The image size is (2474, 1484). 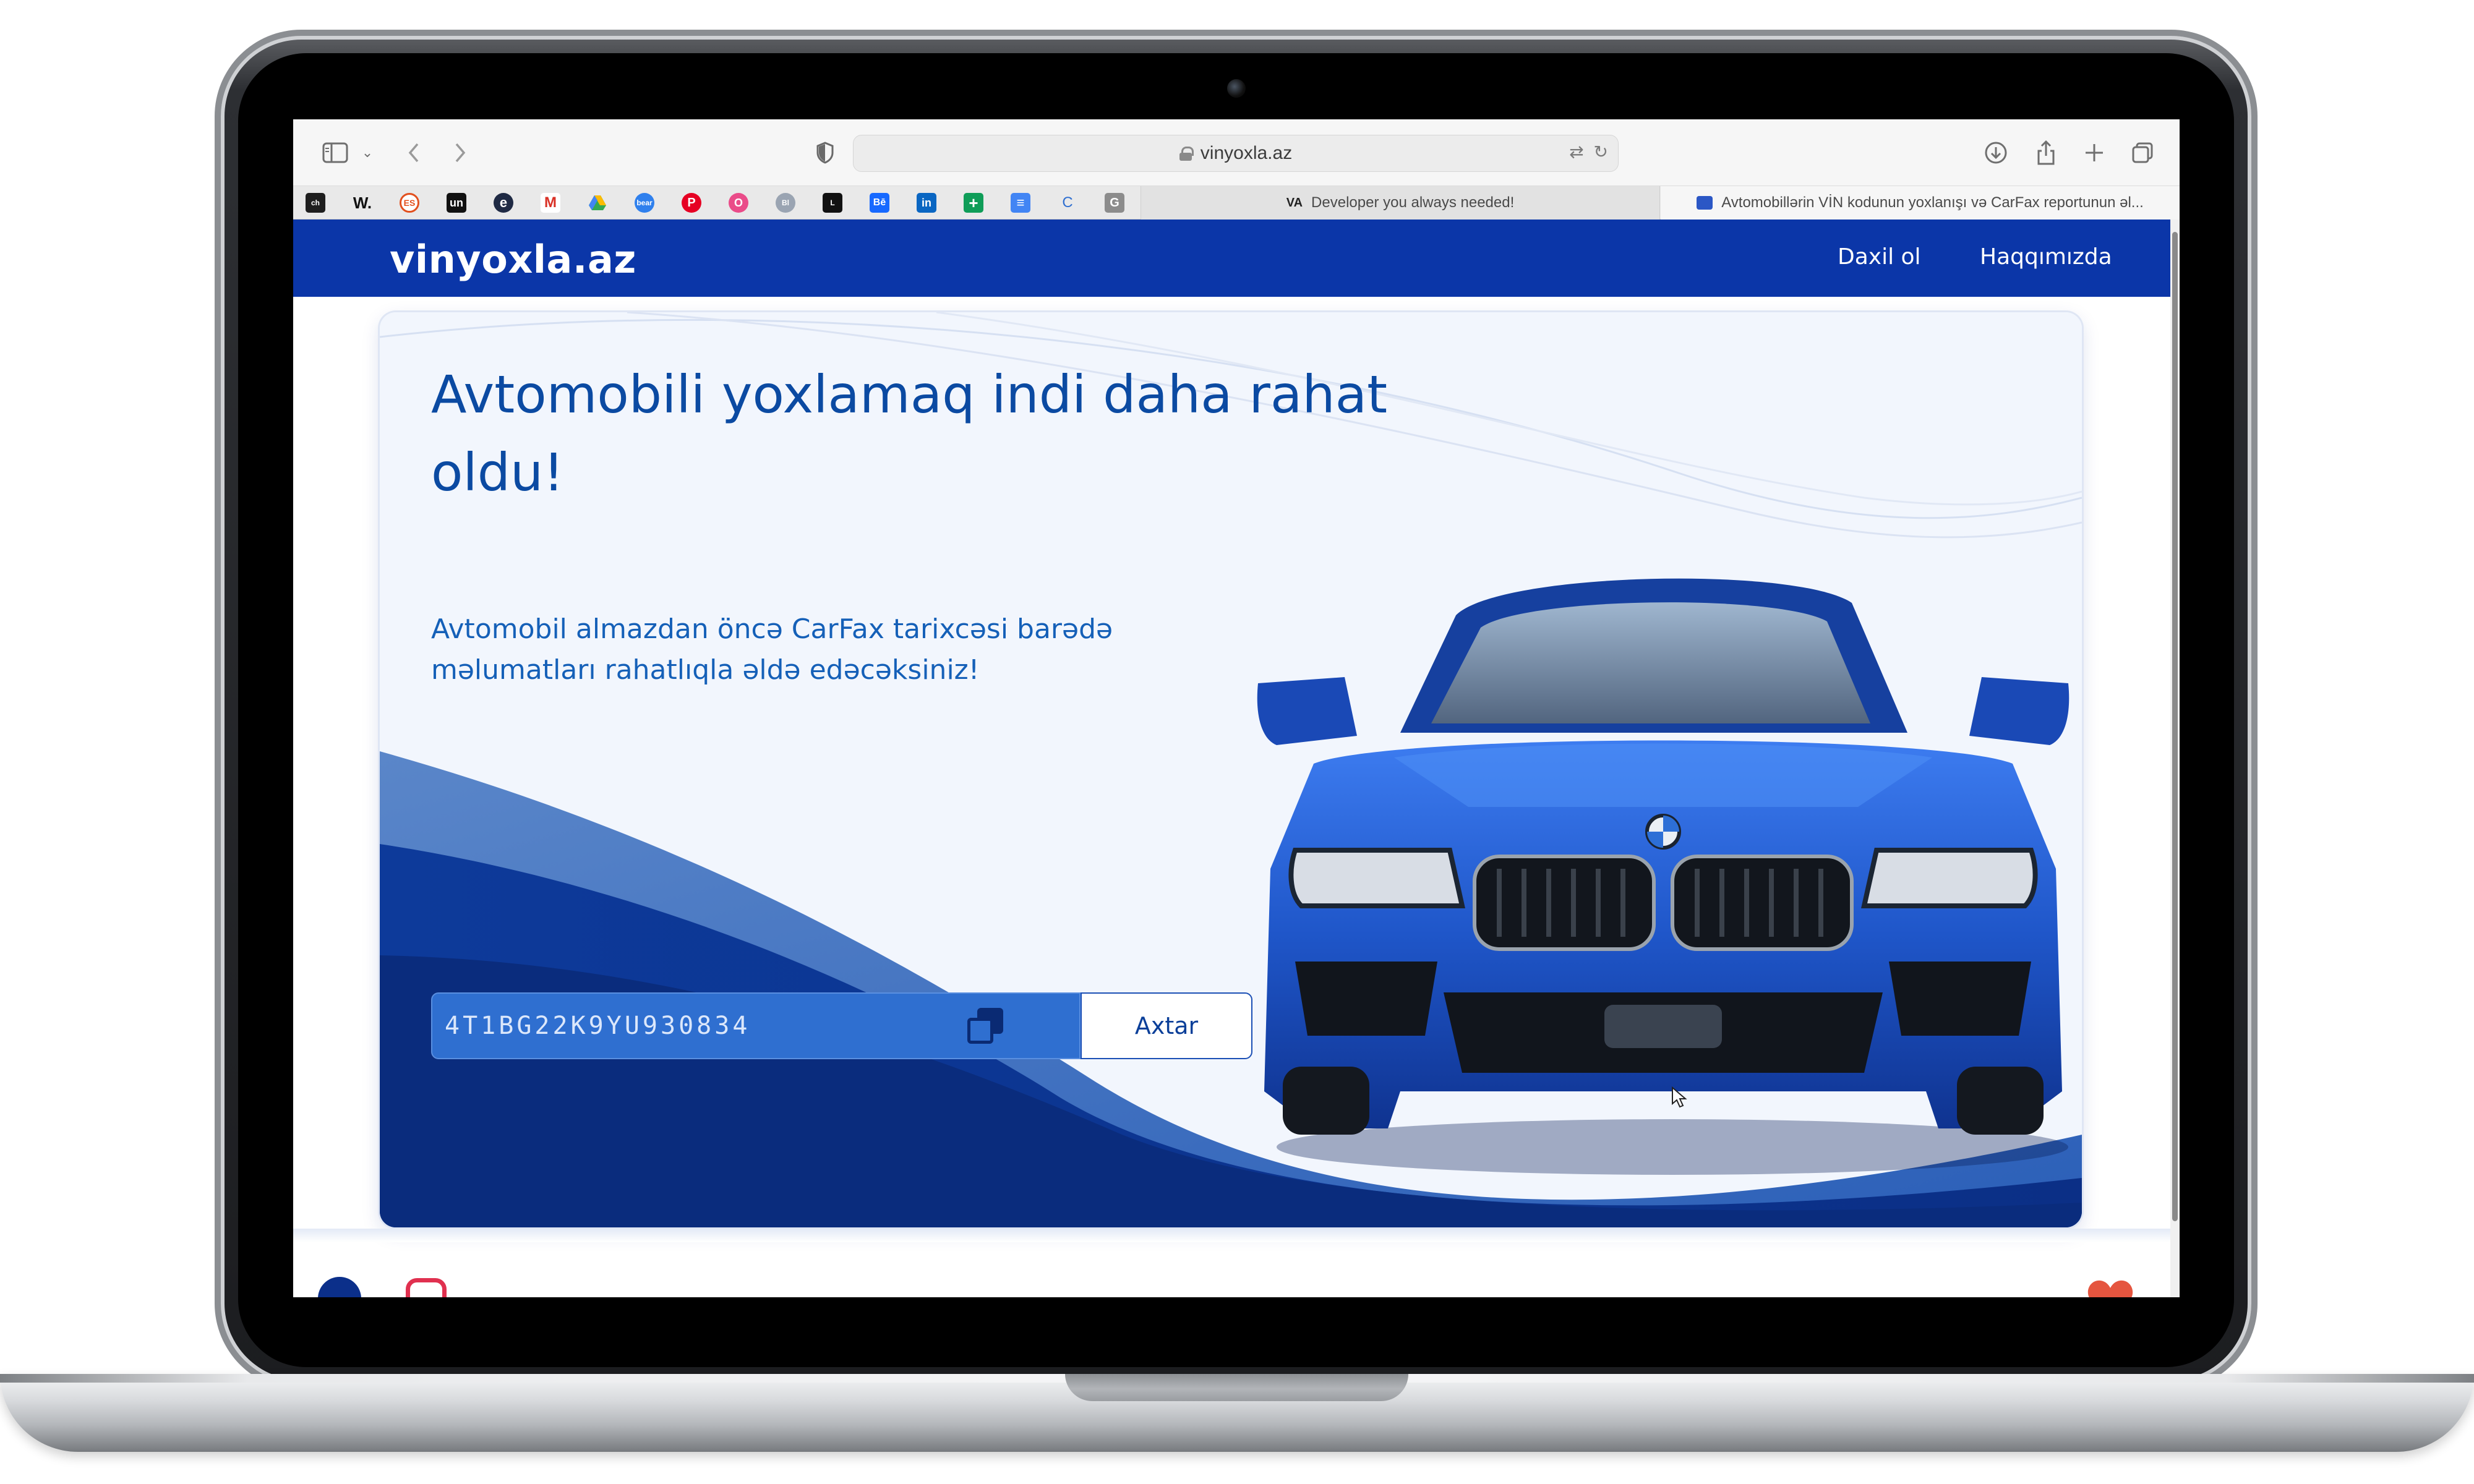 What do you see at coordinates (460, 153) in the screenshot?
I see `forward-icon` at bounding box center [460, 153].